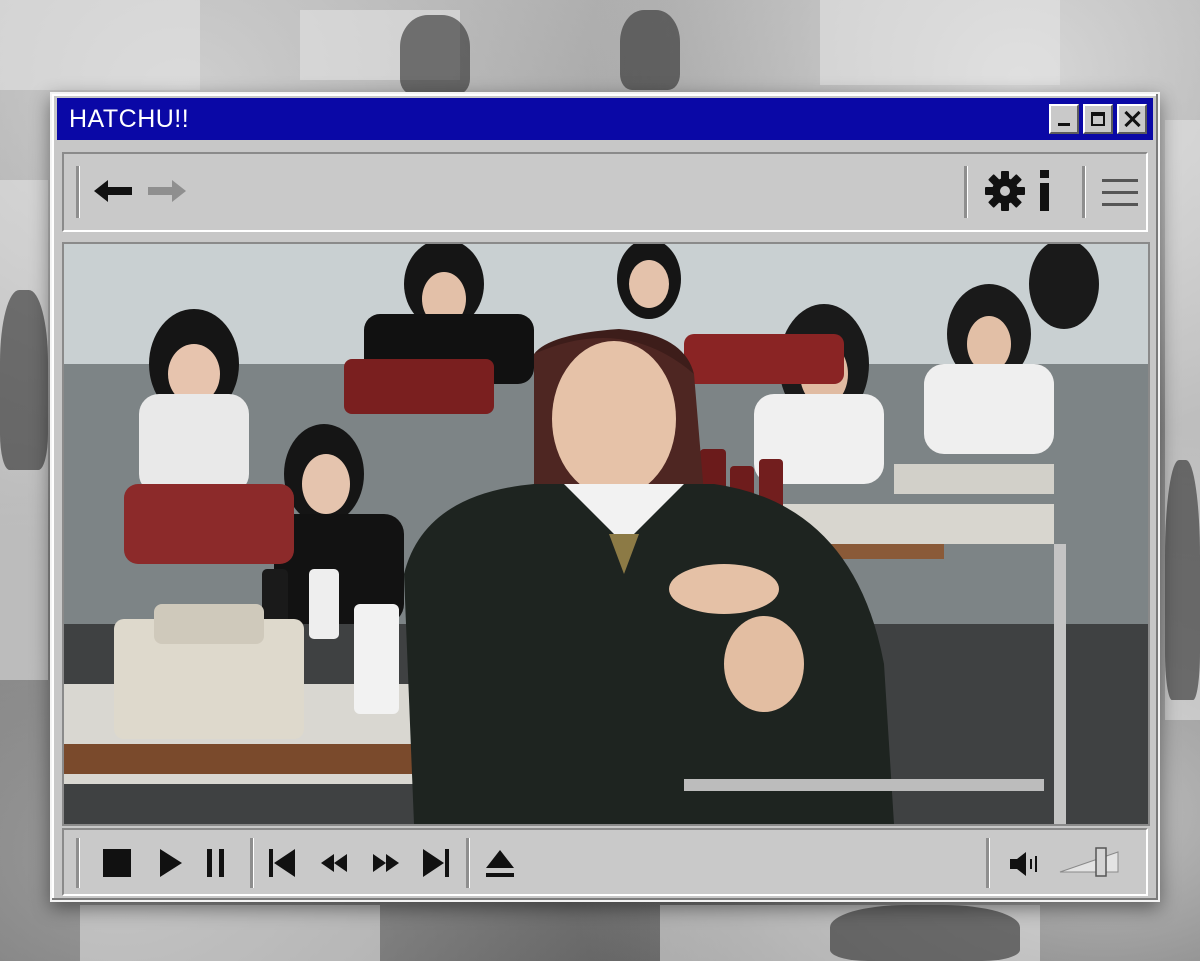 This screenshot has height=961, width=1200. I want to click on eject-button, so click(500, 866).